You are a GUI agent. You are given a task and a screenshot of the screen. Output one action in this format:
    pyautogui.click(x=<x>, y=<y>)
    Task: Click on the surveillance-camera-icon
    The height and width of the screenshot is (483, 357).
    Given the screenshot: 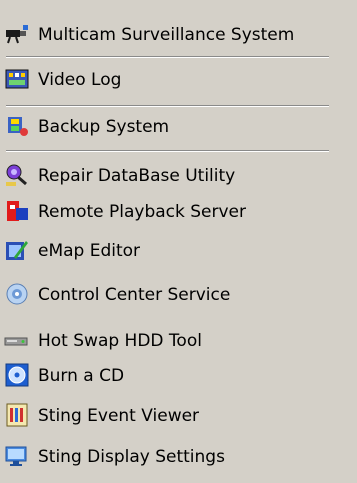 What is the action you would take?
    pyautogui.click(x=17, y=34)
    